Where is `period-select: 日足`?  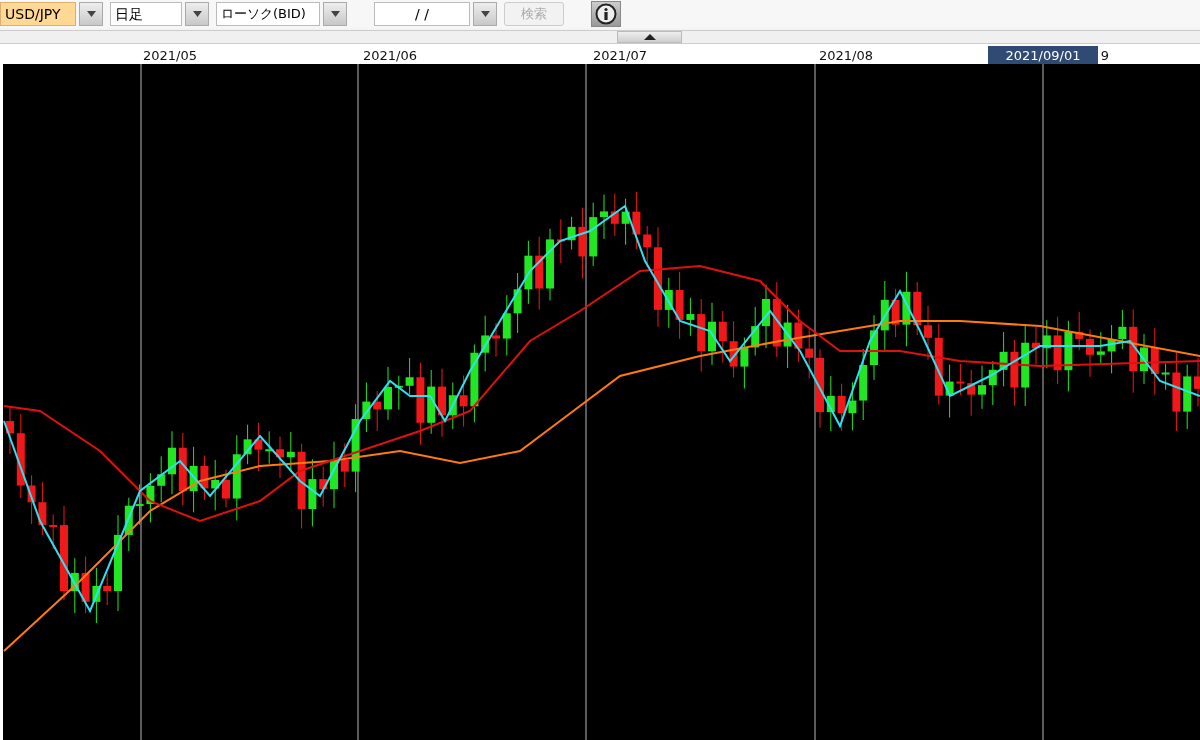 period-select: 日足 is located at coordinates (146, 14).